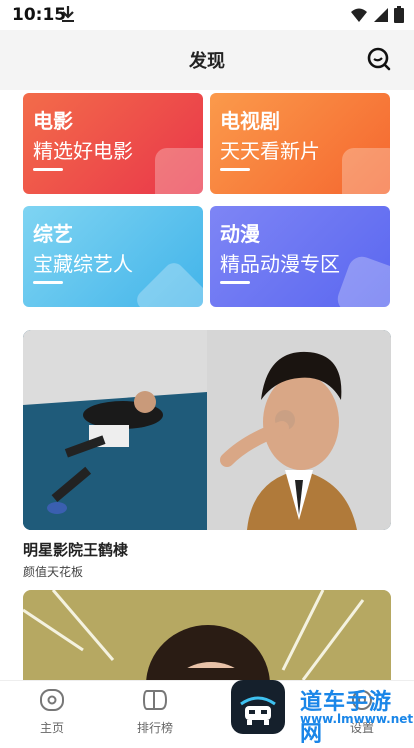 This screenshot has height=748, width=414. What do you see at coordinates (207, 635) in the screenshot?
I see `feature-card-next` at bounding box center [207, 635].